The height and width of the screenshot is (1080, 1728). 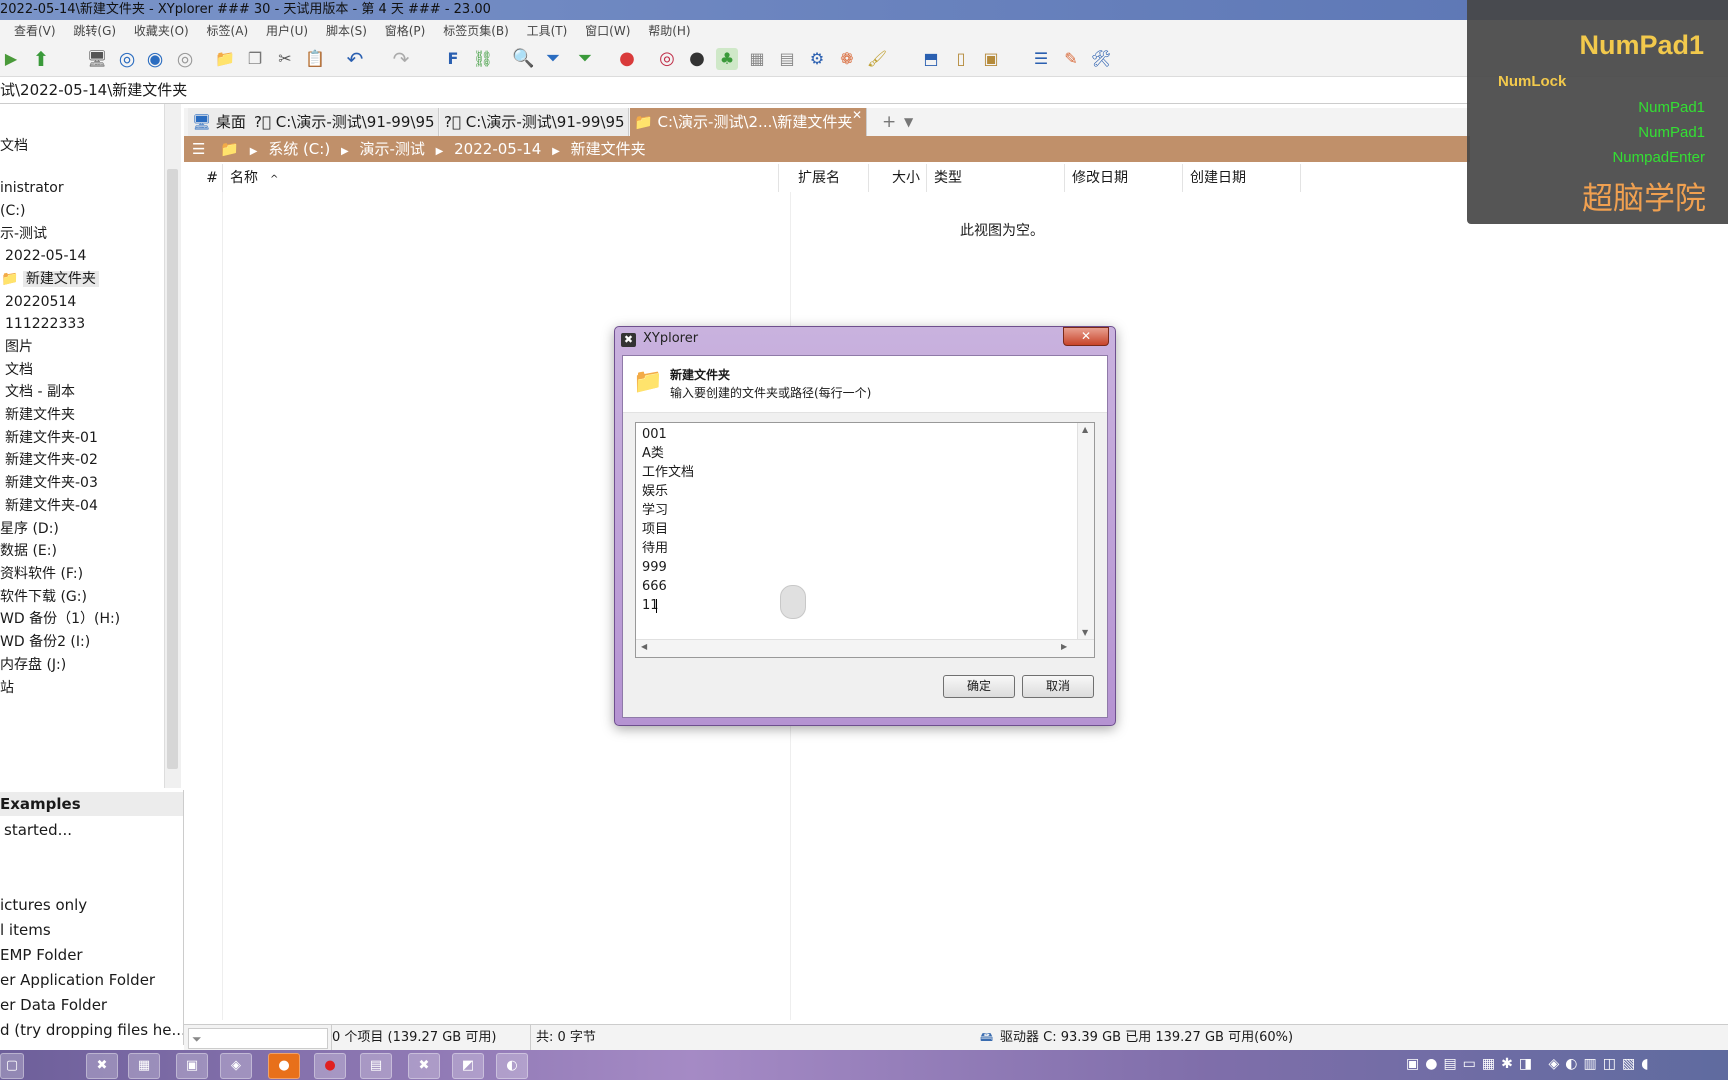 I want to click on menu-pane: 窗格(P), so click(x=405, y=31).